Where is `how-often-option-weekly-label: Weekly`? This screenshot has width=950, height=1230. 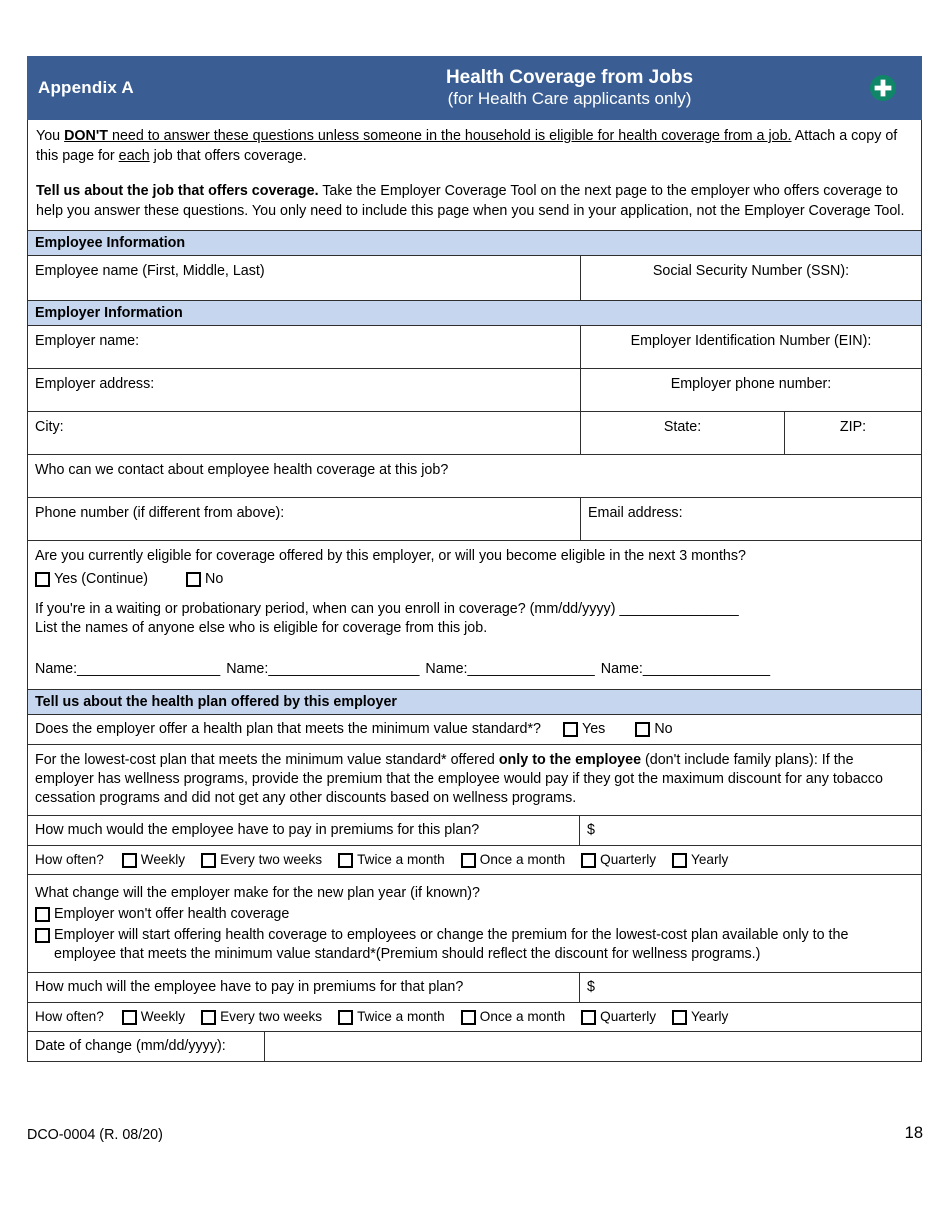 how-often-option-weekly-label: Weekly is located at coordinates (163, 860).